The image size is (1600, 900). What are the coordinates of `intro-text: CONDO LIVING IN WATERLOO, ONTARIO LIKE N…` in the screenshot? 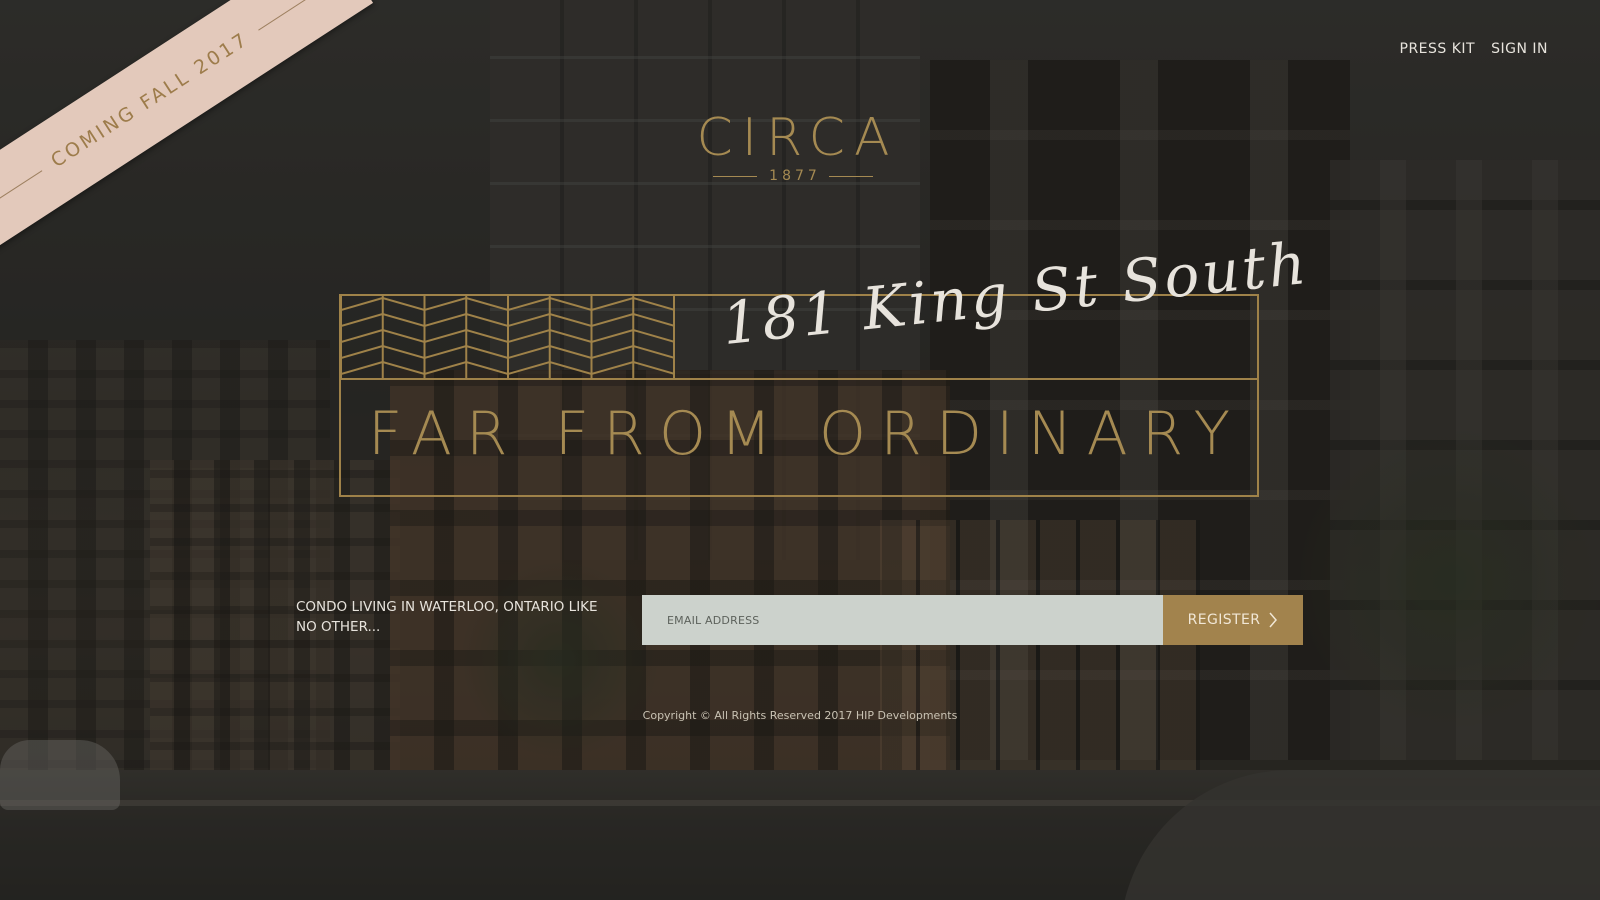 It's located at (447, 617).